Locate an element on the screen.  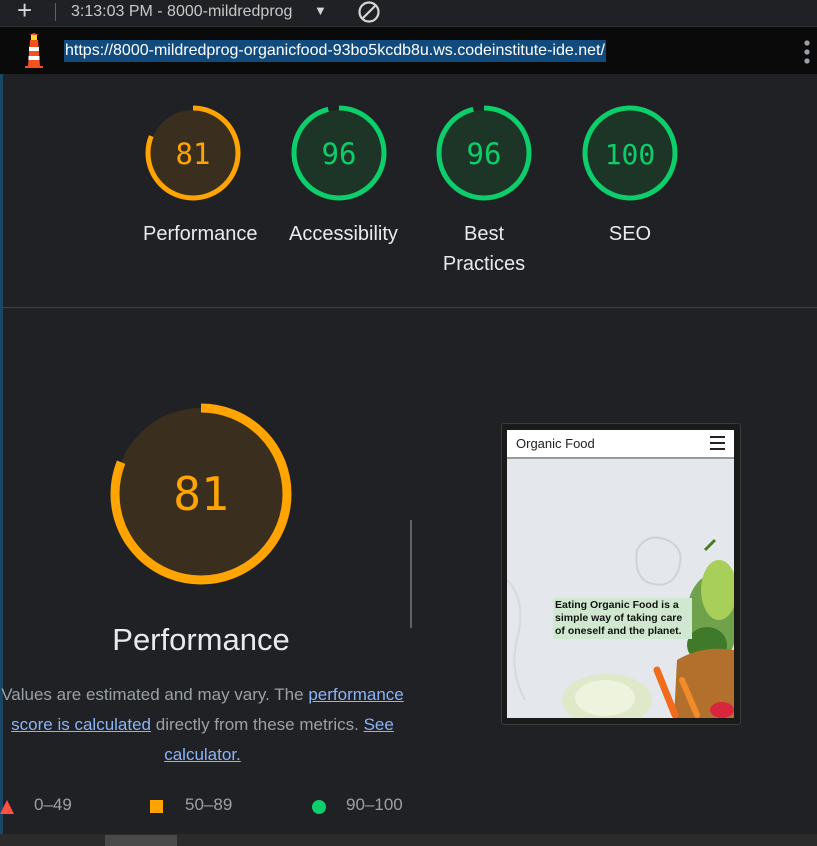
gauge-label: SEO is located at coordinates (630, 234).